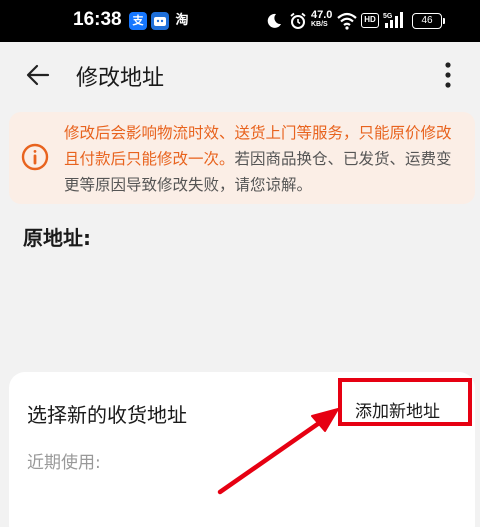 Image resolution: width=480 pixels, height=527 pixels. Describe the element at coordinates (57, 238) in the screenshot. I see `original-address-label: 原地址:` at that location.